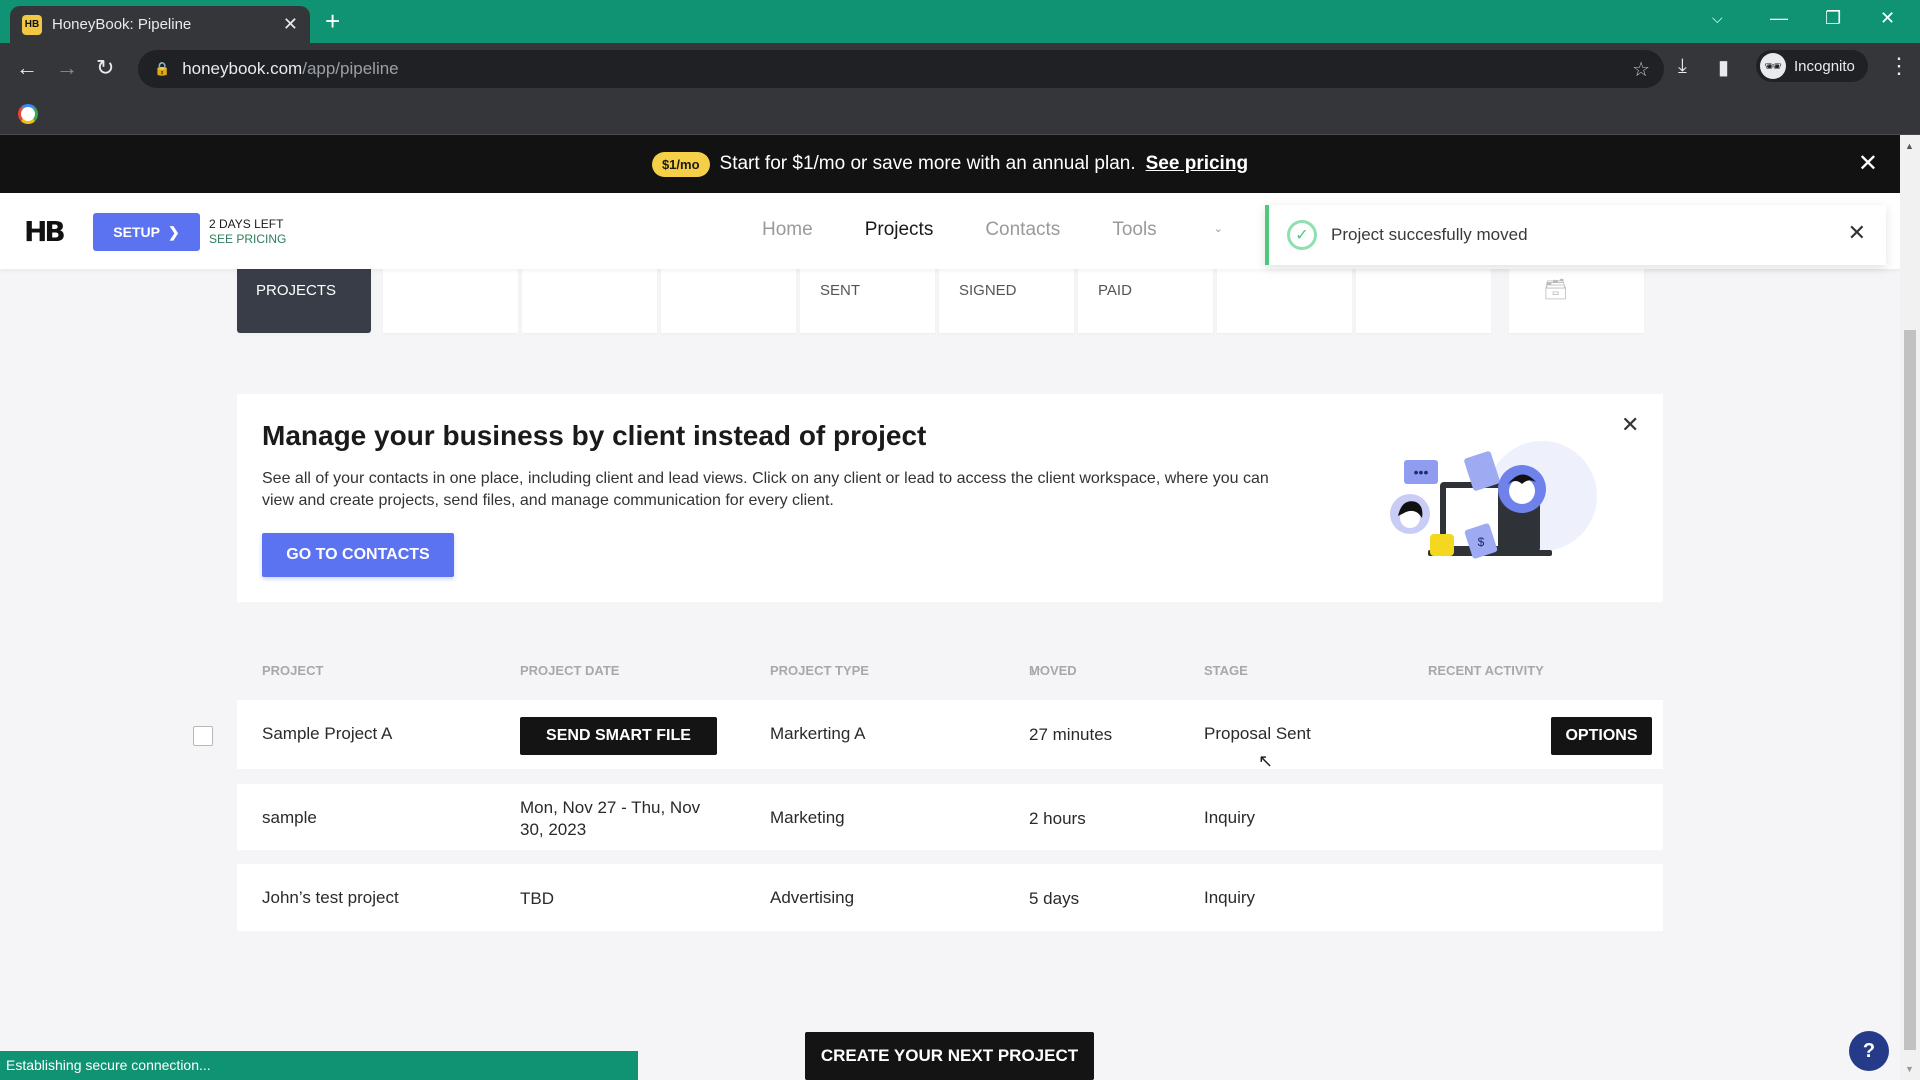 This screenshot has width=1920, height=1080. Describe the element at coordinates (332, 21) in the screenshot. I see `new-tab-icon: +` at that location.